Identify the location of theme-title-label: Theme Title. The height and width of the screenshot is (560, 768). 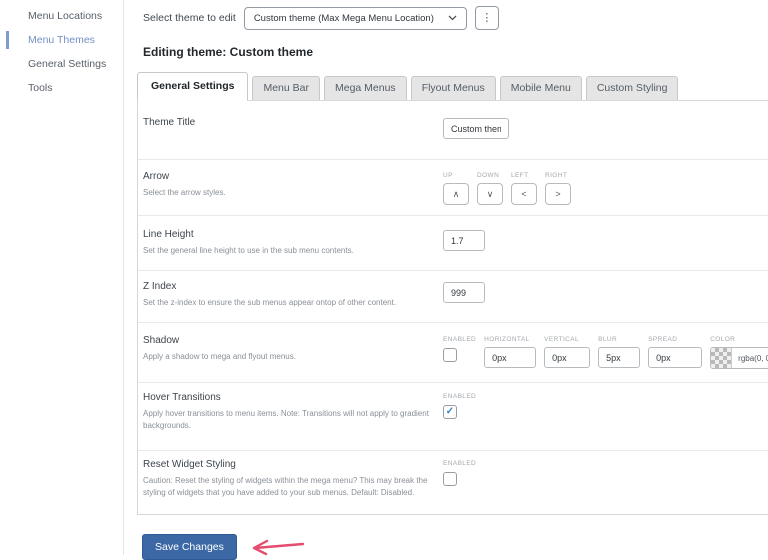
(169, 122).